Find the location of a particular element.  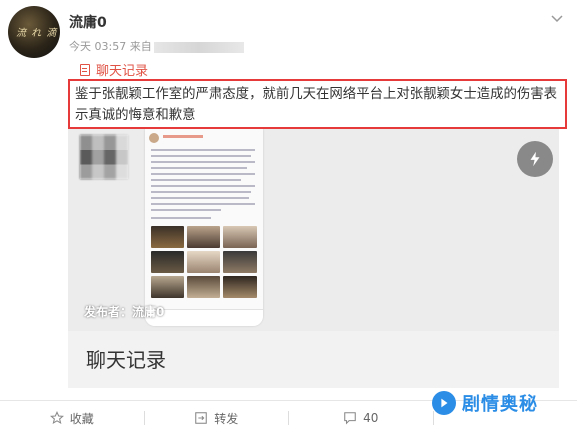

phone-screenshot is located at coordinates (204, 227).